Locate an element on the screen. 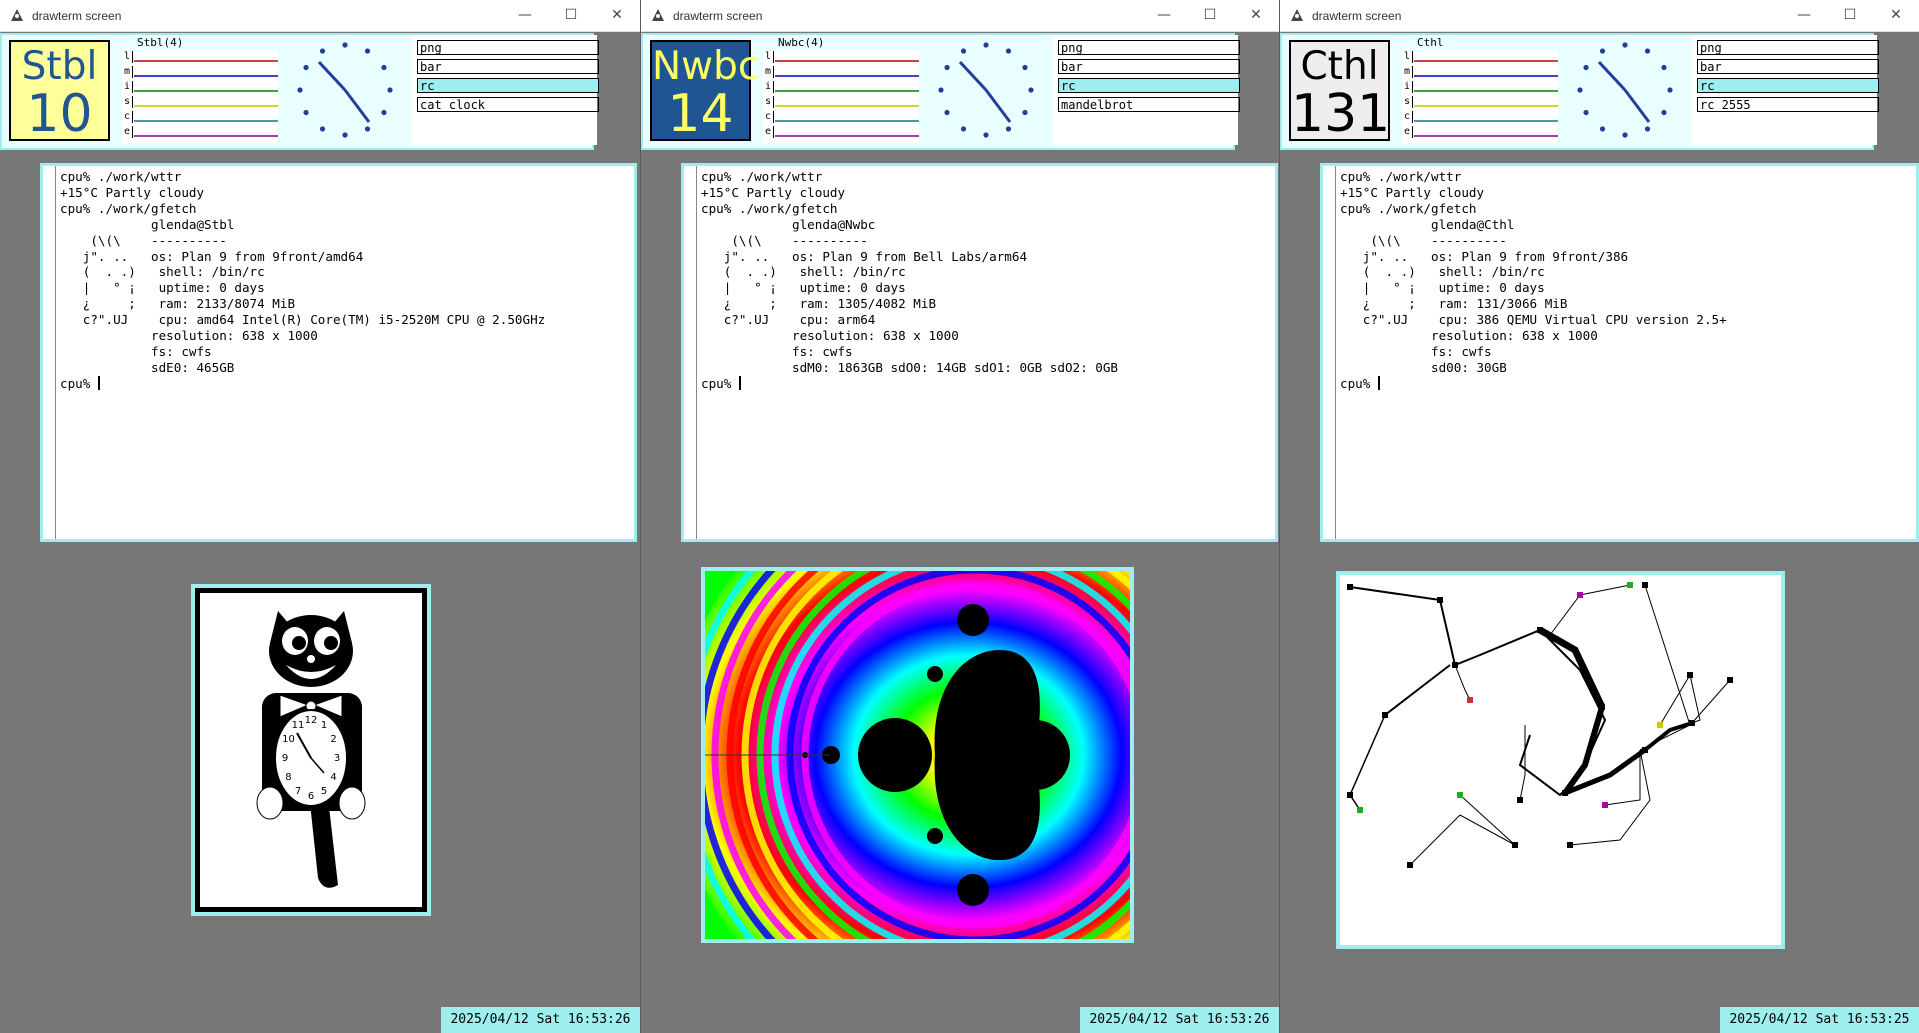  mandelbrot-window is located at coordinates (917, 755).